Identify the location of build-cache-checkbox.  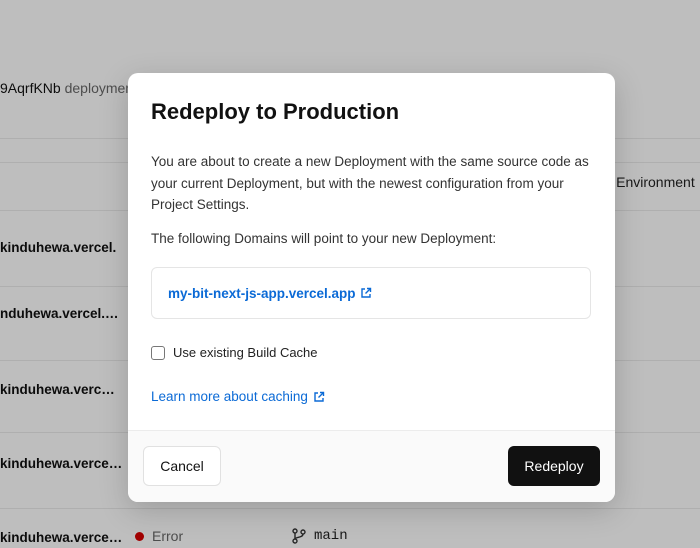
(158, 352).